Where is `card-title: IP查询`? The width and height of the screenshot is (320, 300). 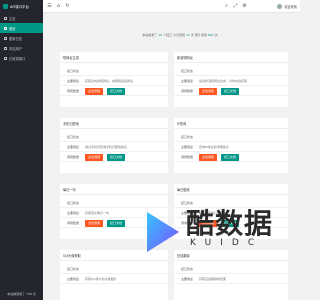
card-title: IP查询 is located at coordinates (182, 124).